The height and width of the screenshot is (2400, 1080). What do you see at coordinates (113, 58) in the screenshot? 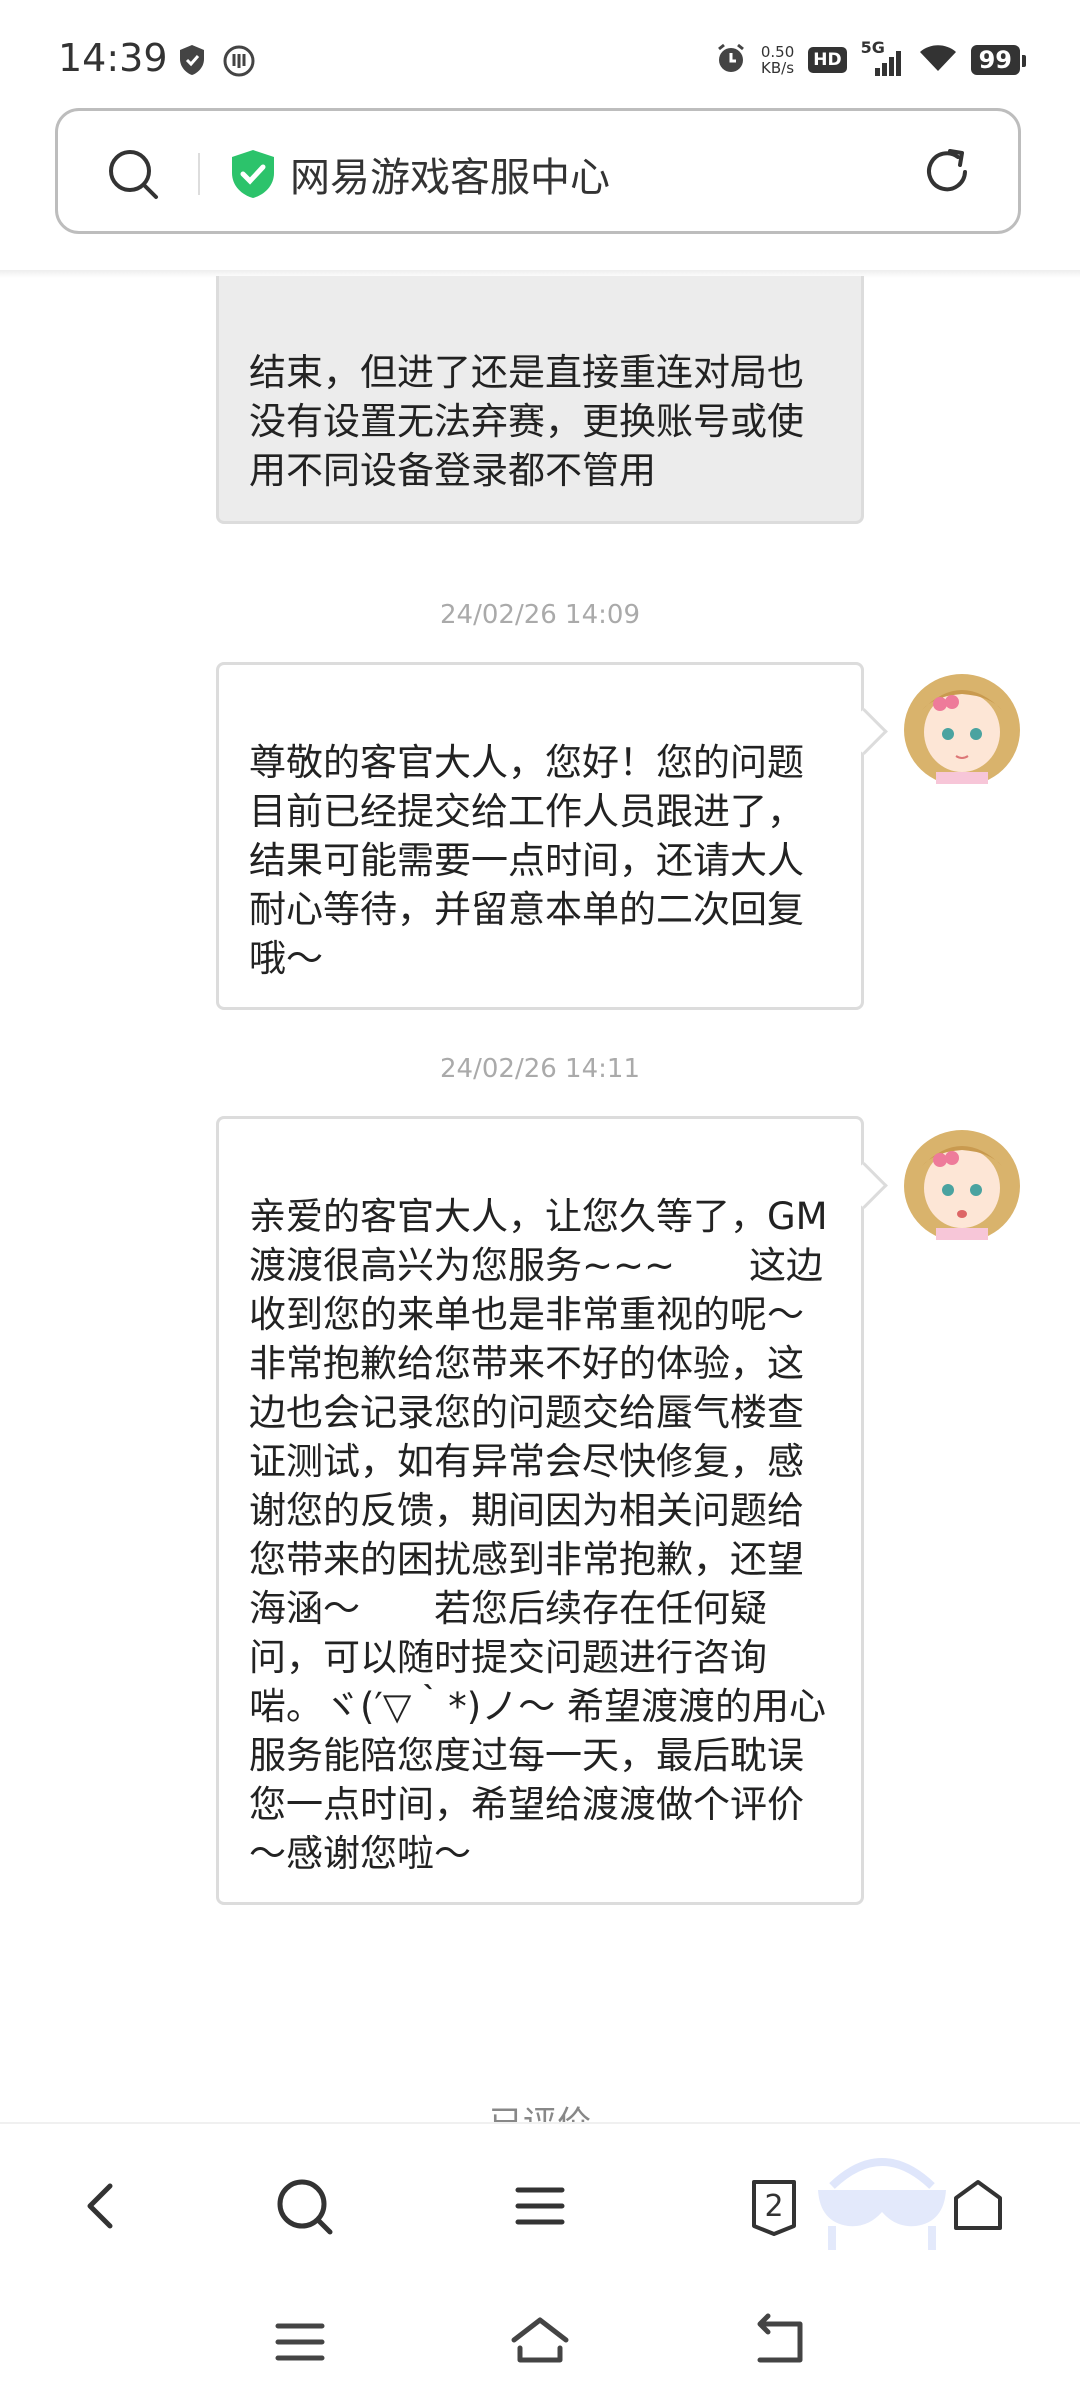
I see `status-time: 14:39` at bounding box center [113, 58].